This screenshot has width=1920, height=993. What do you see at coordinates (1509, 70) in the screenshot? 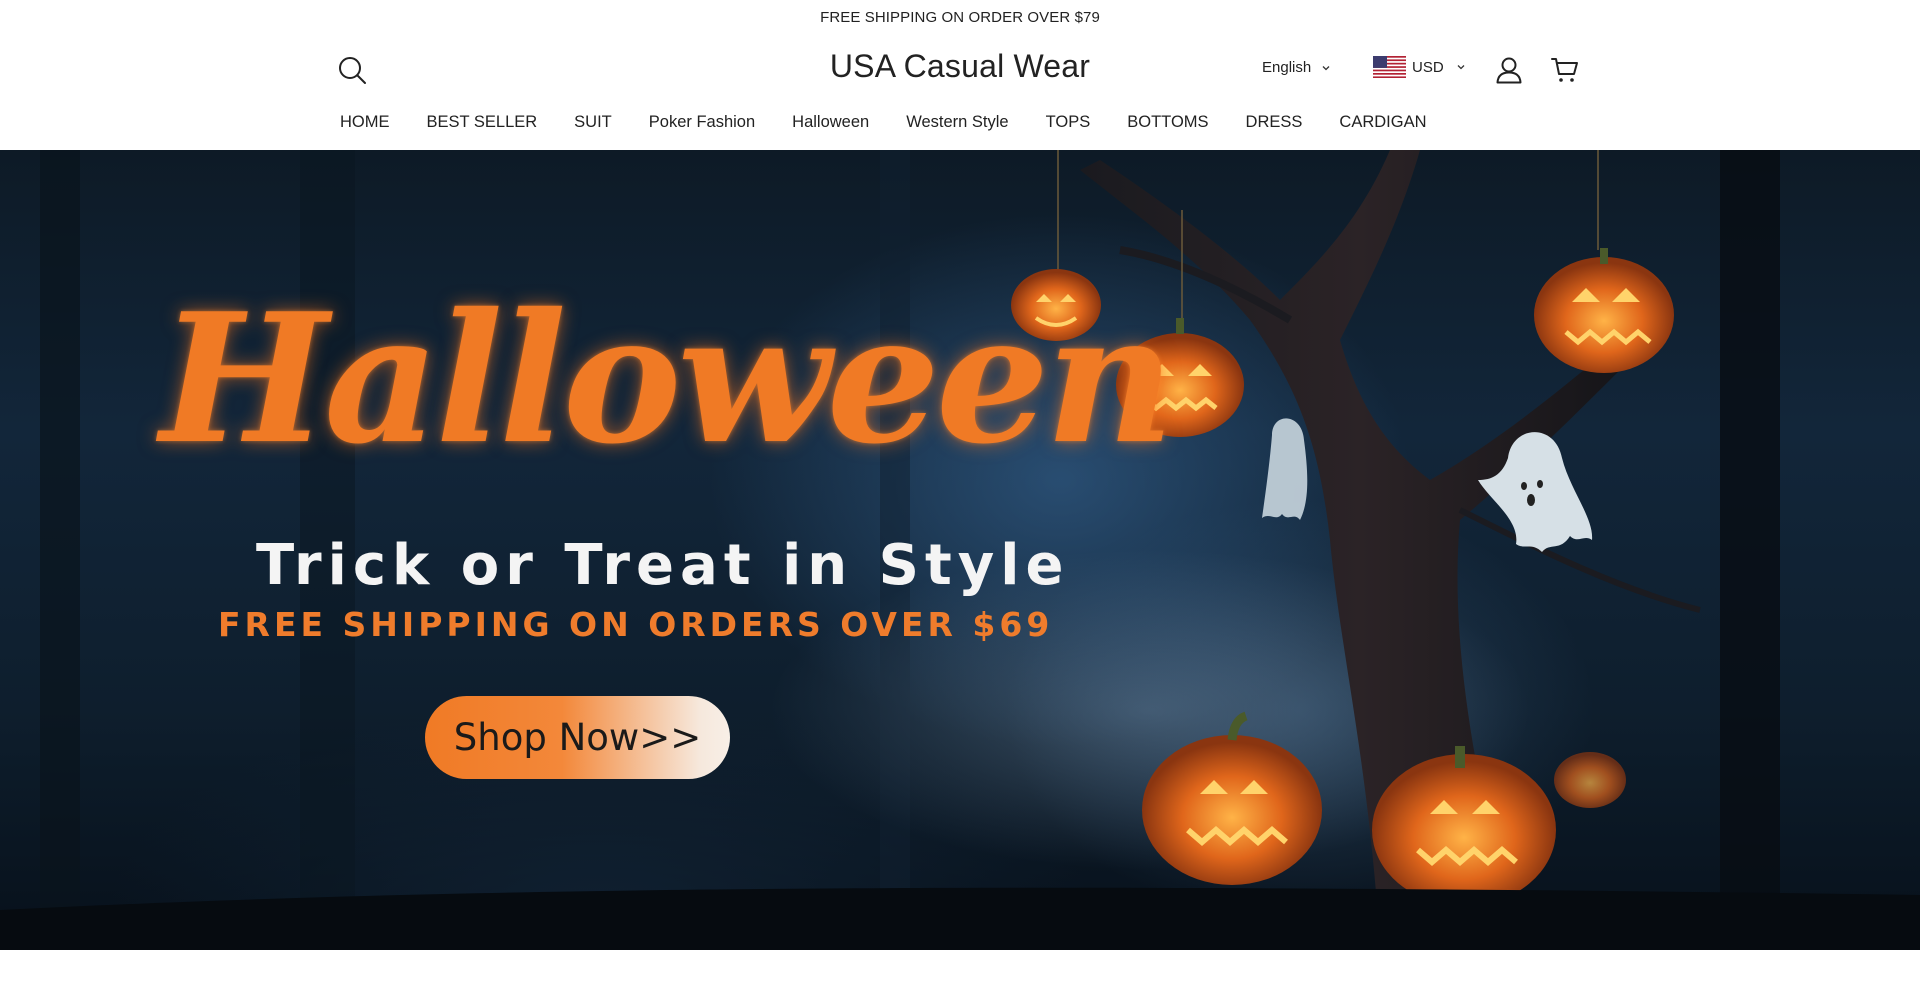
I see `user-icon` at bounding box center [1509, 70].